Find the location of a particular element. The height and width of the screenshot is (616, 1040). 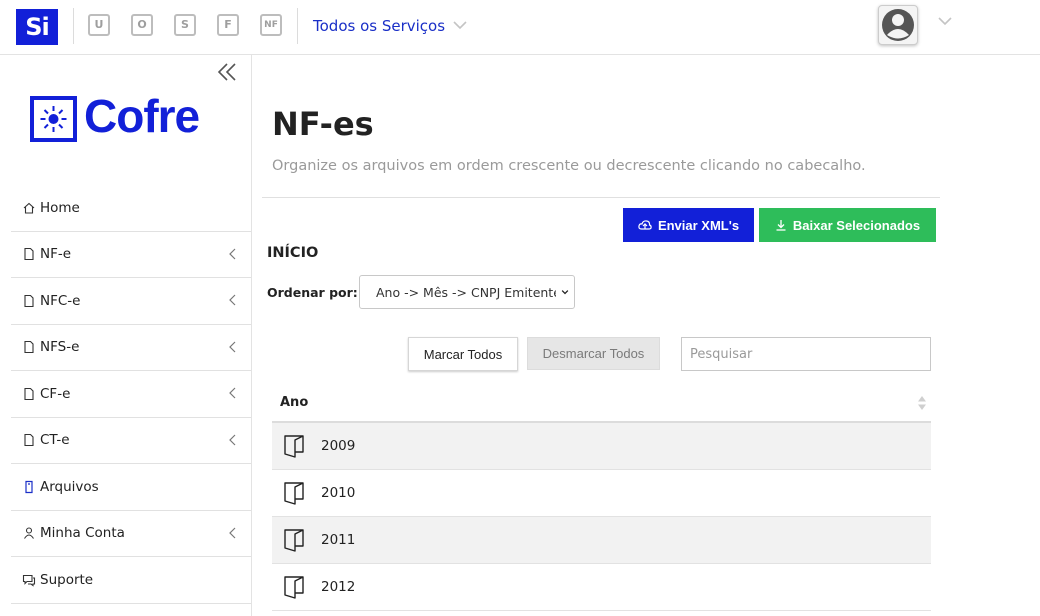

year-label: 2010 is located at coordinates (338, 493).